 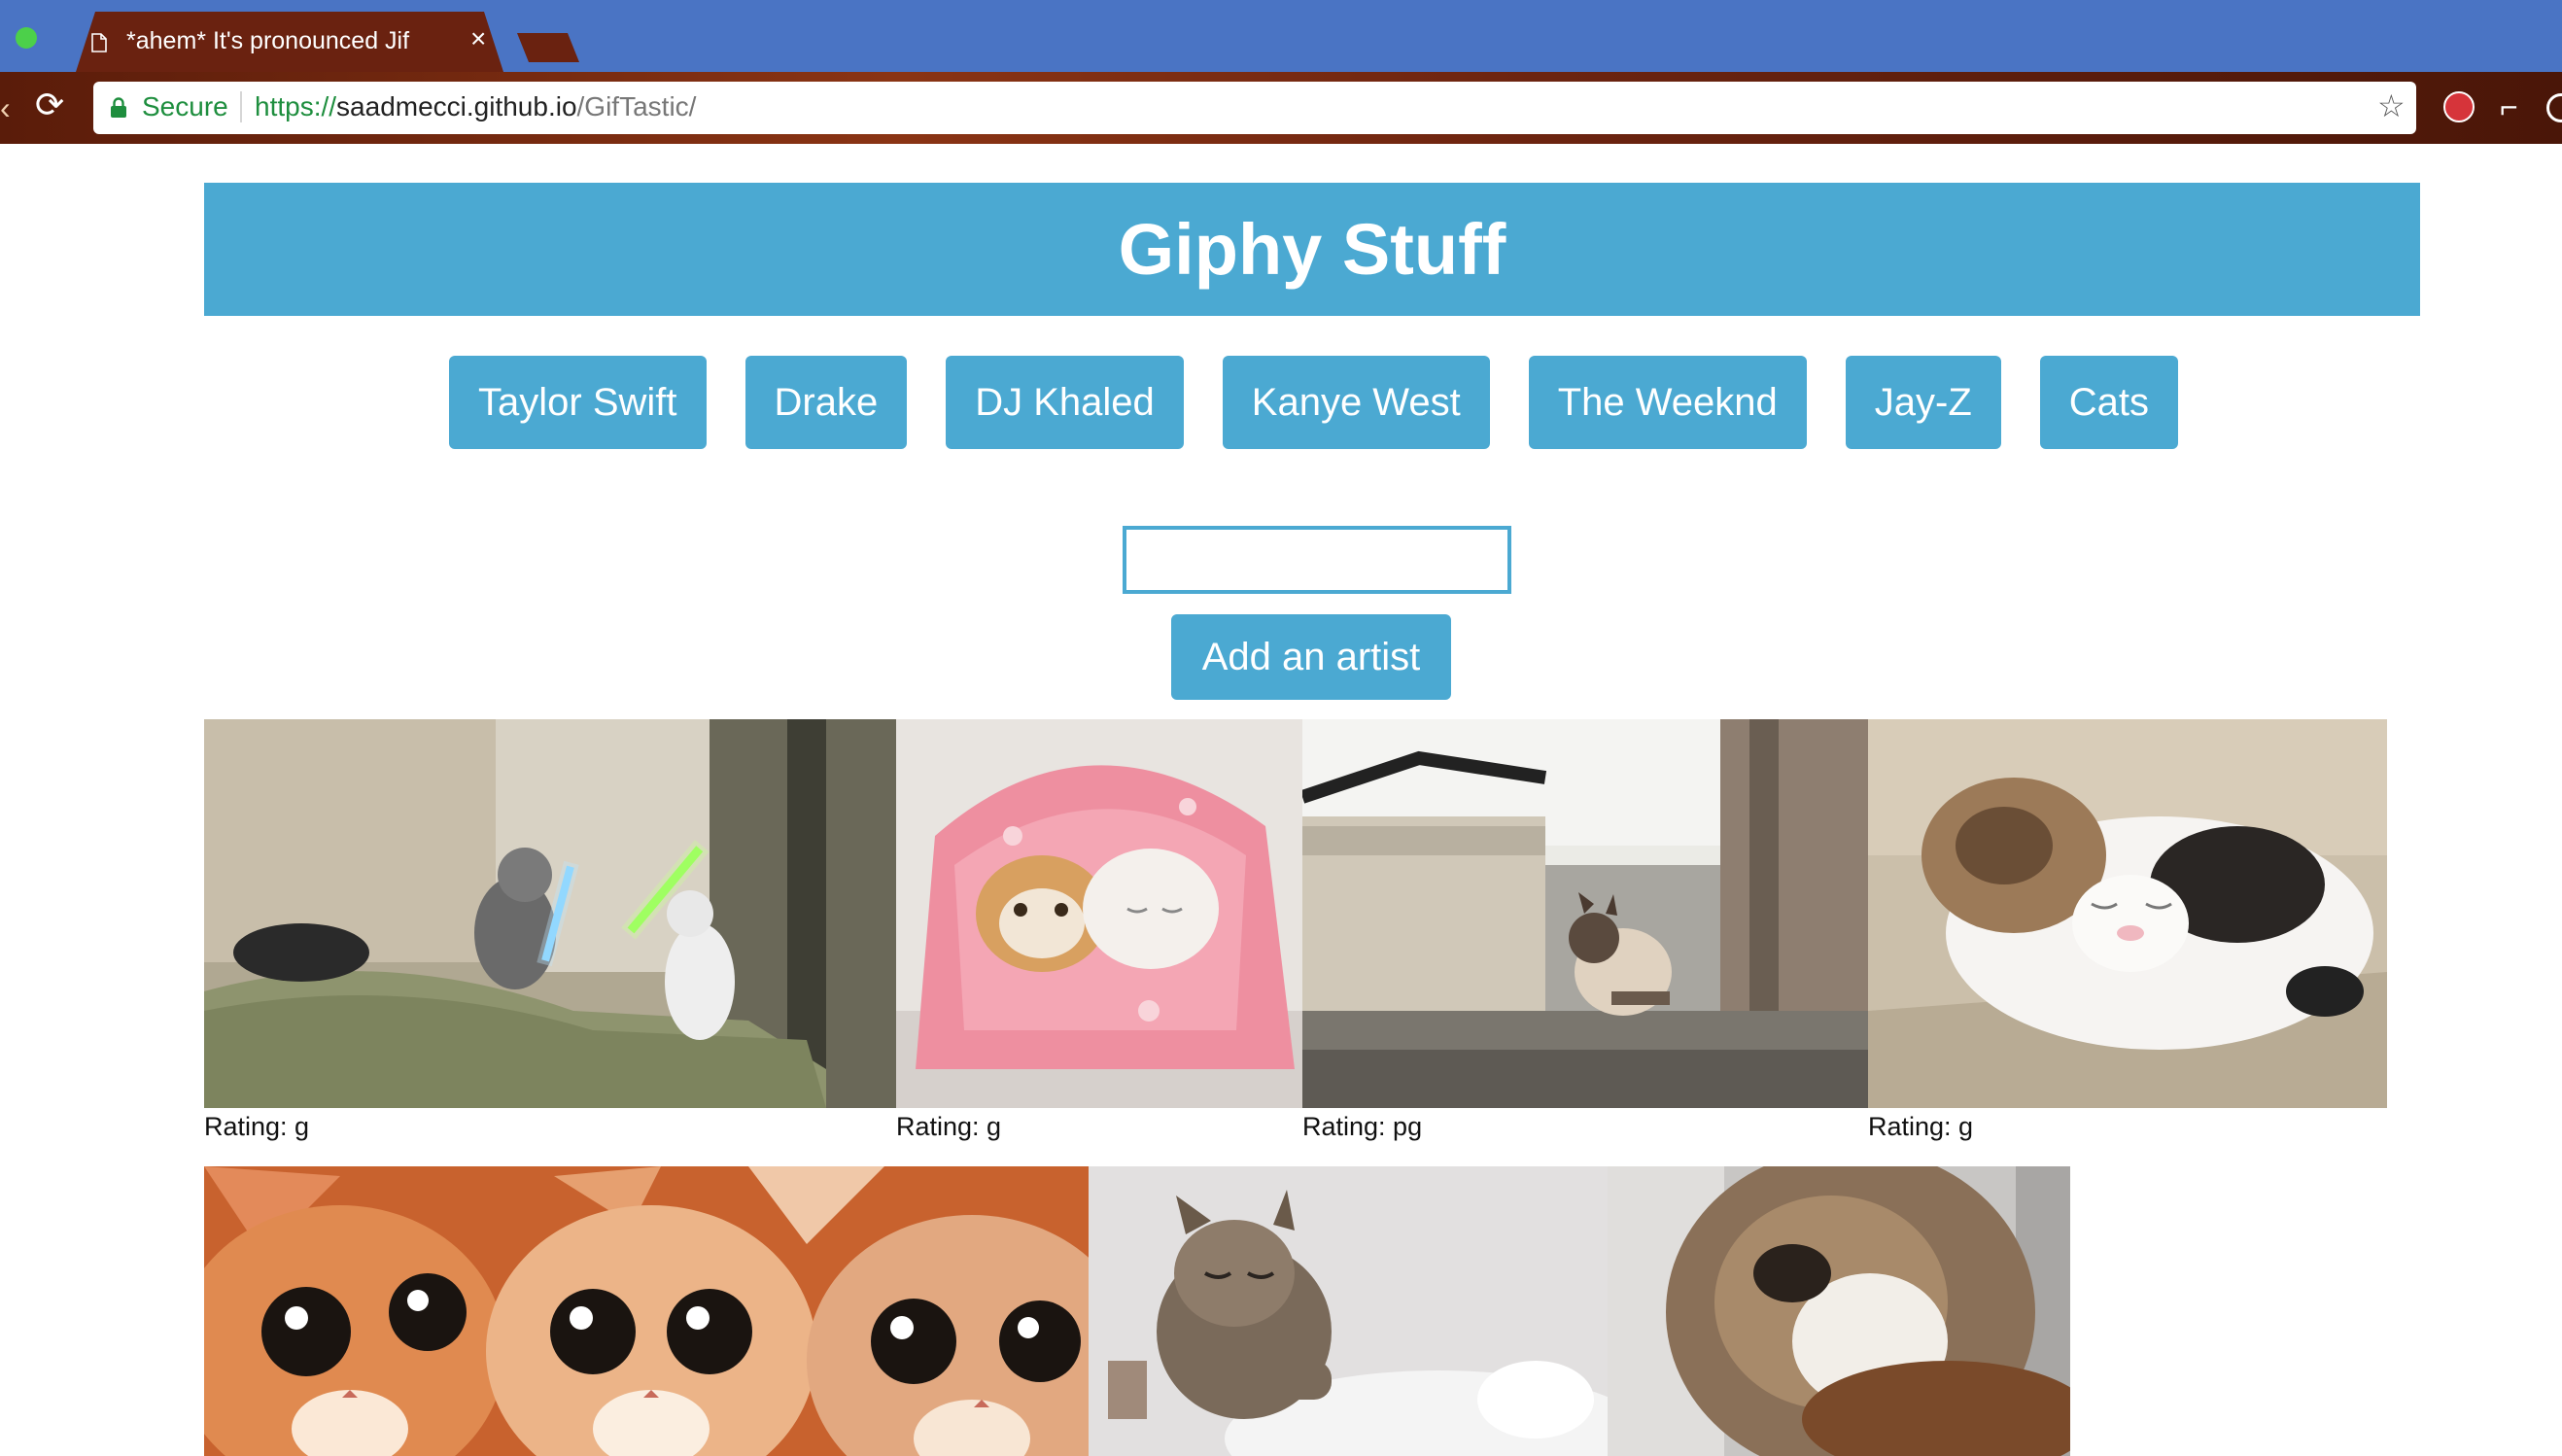 I want to click on tab-close-icon: ×, so click(x=478, y=38).